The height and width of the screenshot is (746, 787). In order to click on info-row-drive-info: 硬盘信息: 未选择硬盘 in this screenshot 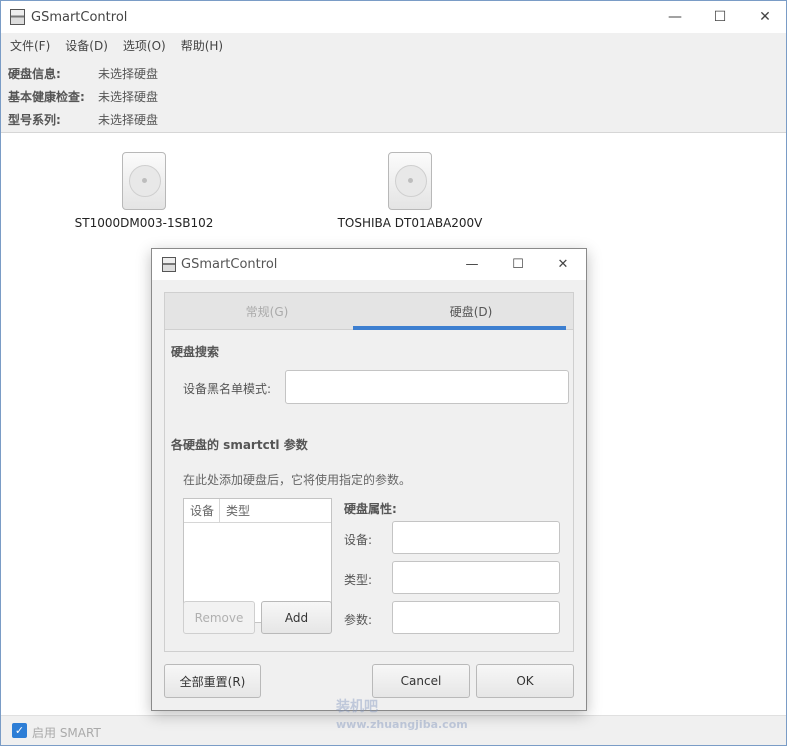, I will do `click(83, 74)`.